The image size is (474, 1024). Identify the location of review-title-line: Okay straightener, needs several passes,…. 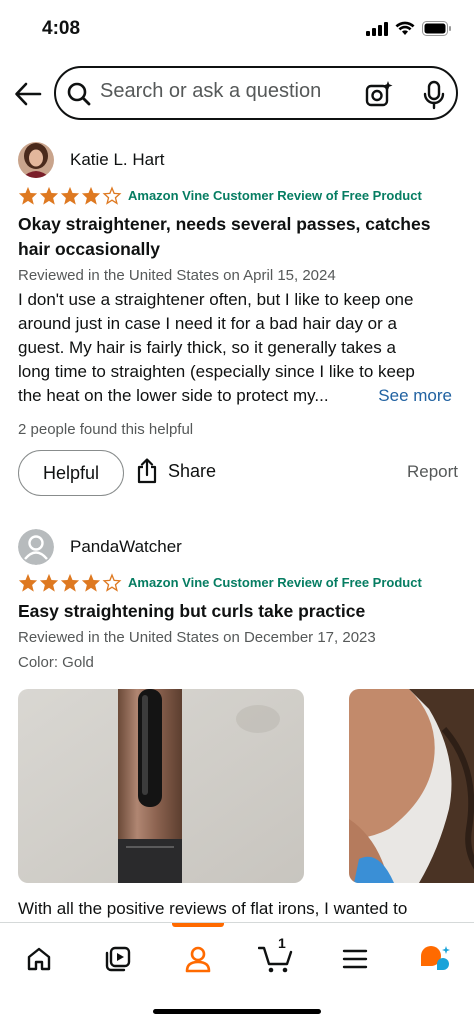
(224, 224).